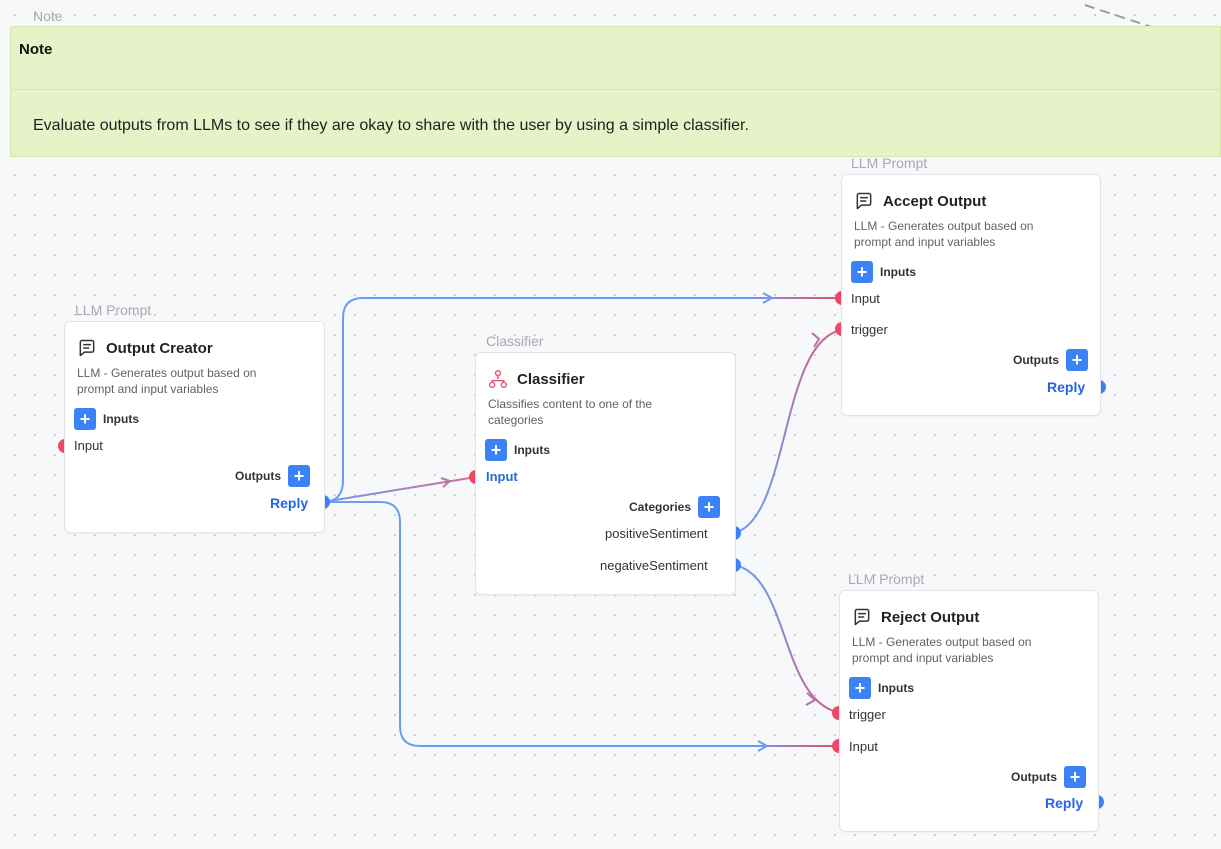 The width and height of the screenshot is (1221, 849). What do you see at coordinates (36, 49) in the screenshot?
I see `note-title: Note` at bounding box center [36, 49].